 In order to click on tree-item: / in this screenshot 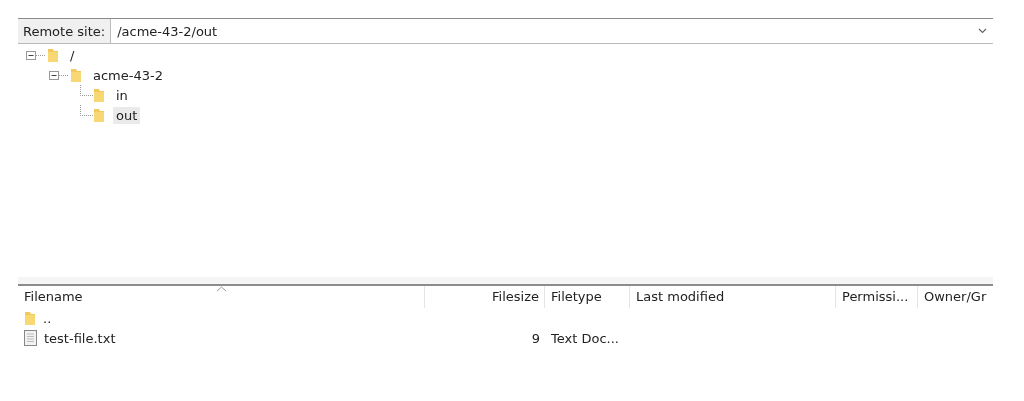, I will do `click(72, 55)`.